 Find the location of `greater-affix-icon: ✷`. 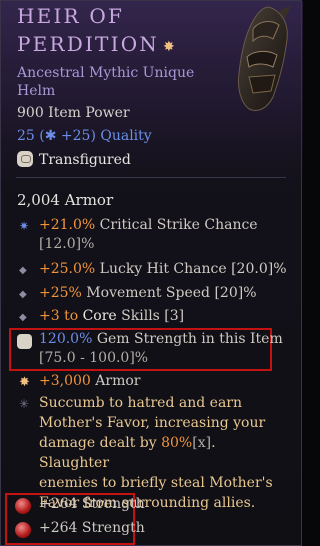

greater-affix-icon: ✷ is located at coordinates (24, 226).